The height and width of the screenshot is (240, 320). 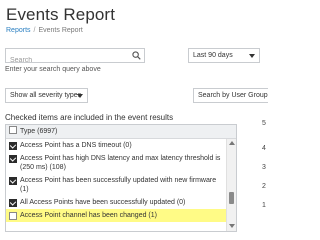 I want to click on list-scrollbar, so click(x=231, y=185).